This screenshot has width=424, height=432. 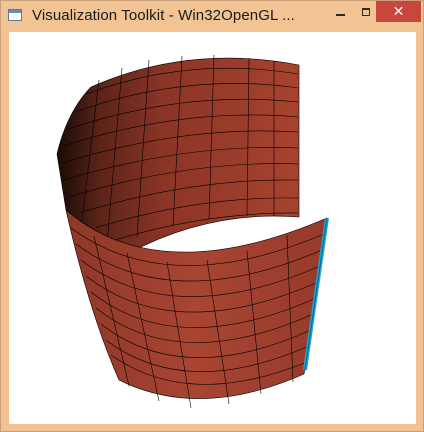 I want to click on maximize-icon, so click(x=365, y=11).